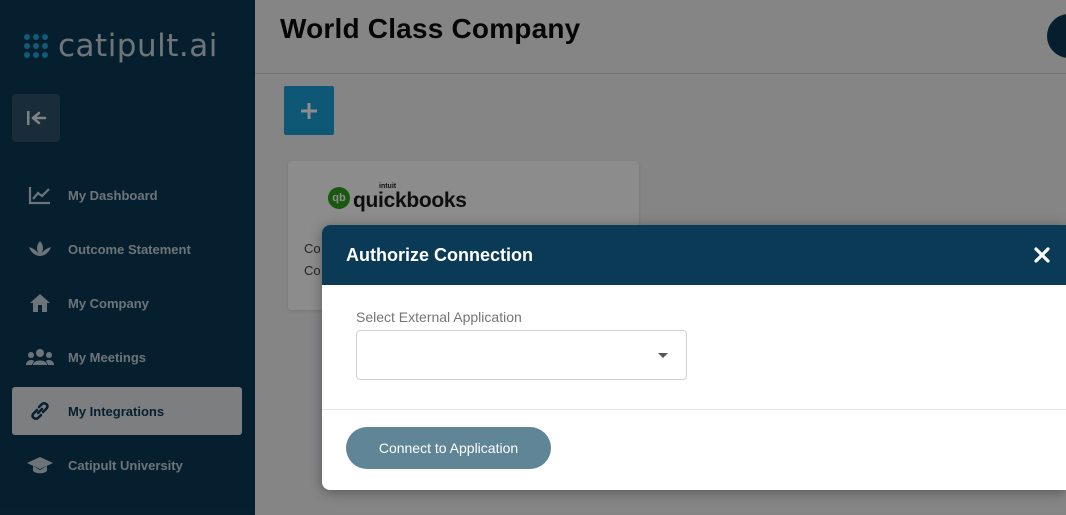  I want to click on select-application-label: Select External Application, so click(439, 317).